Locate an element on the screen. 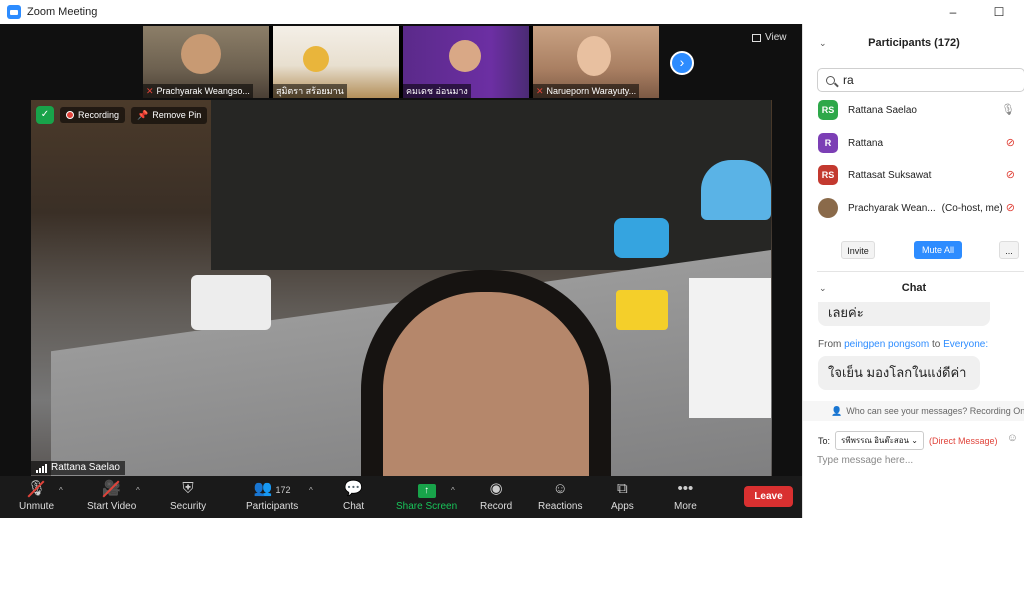  thumbnail-video: สุมิตรา สร้อยมาน is located at coordinates (336, 62).